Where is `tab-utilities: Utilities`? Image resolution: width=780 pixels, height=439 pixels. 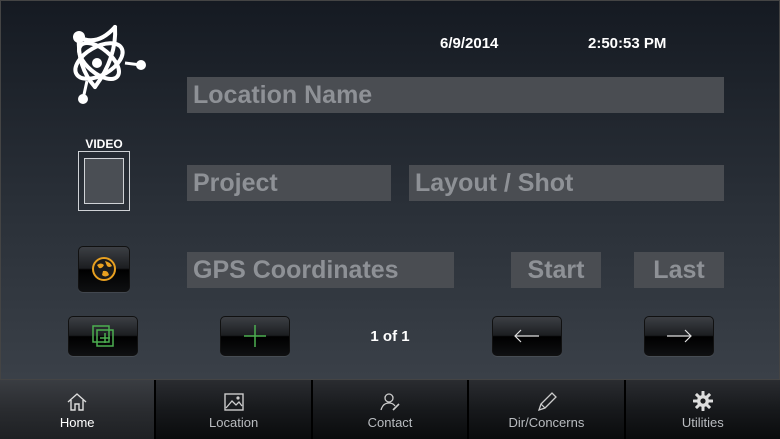 tab-utilities: Utilities is located at coordinates (702, 409).